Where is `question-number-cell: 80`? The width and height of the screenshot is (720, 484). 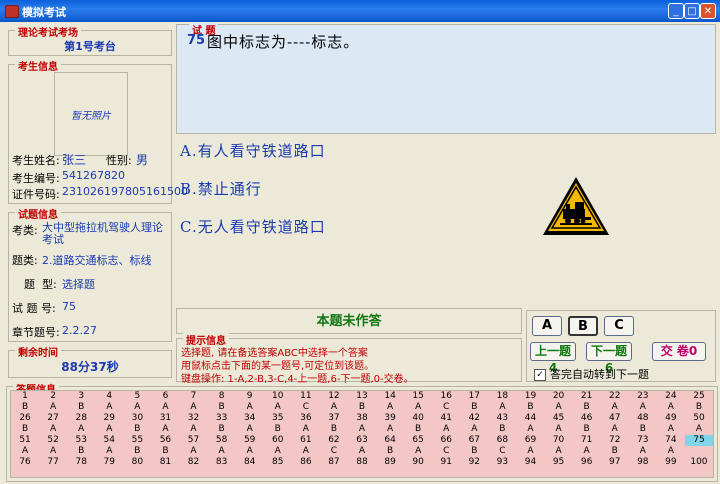
question-number-cell: 80 is located at coordinates (137, 462).